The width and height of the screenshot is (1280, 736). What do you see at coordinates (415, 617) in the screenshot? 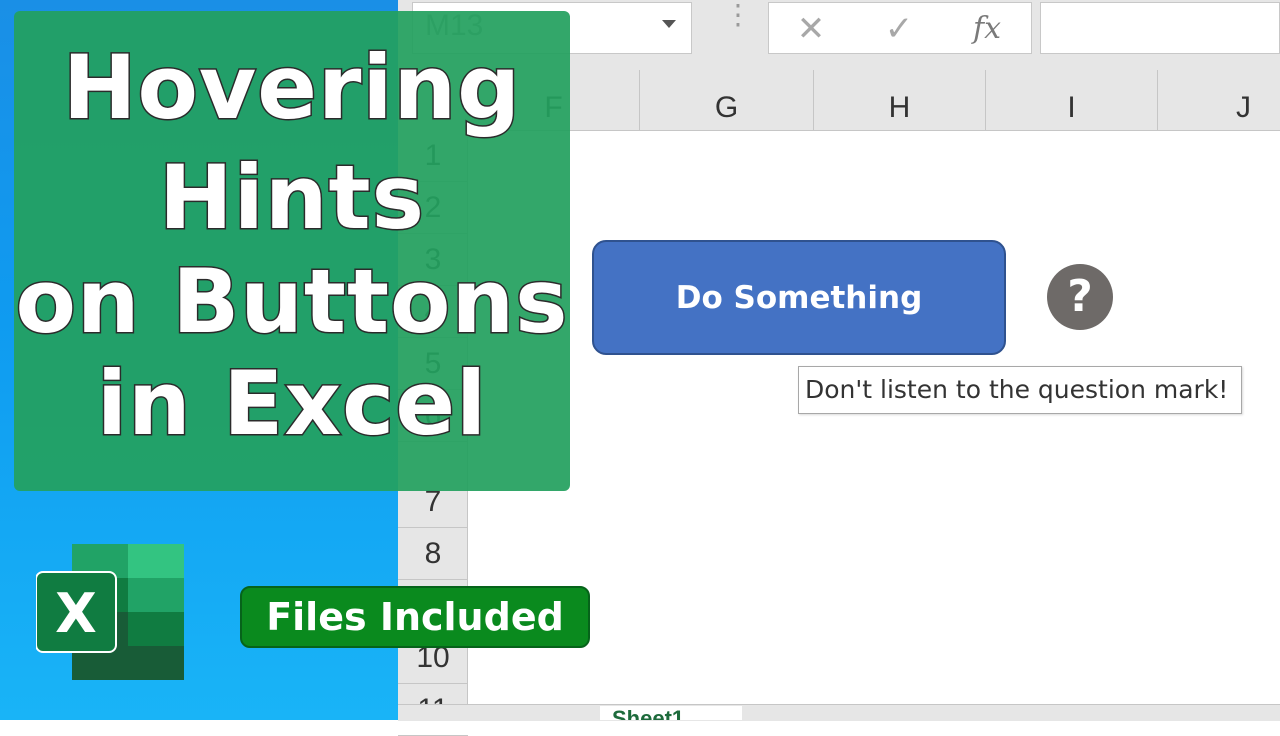
I see `files-included-badge: Files Included` at bounding box center [415, 617].